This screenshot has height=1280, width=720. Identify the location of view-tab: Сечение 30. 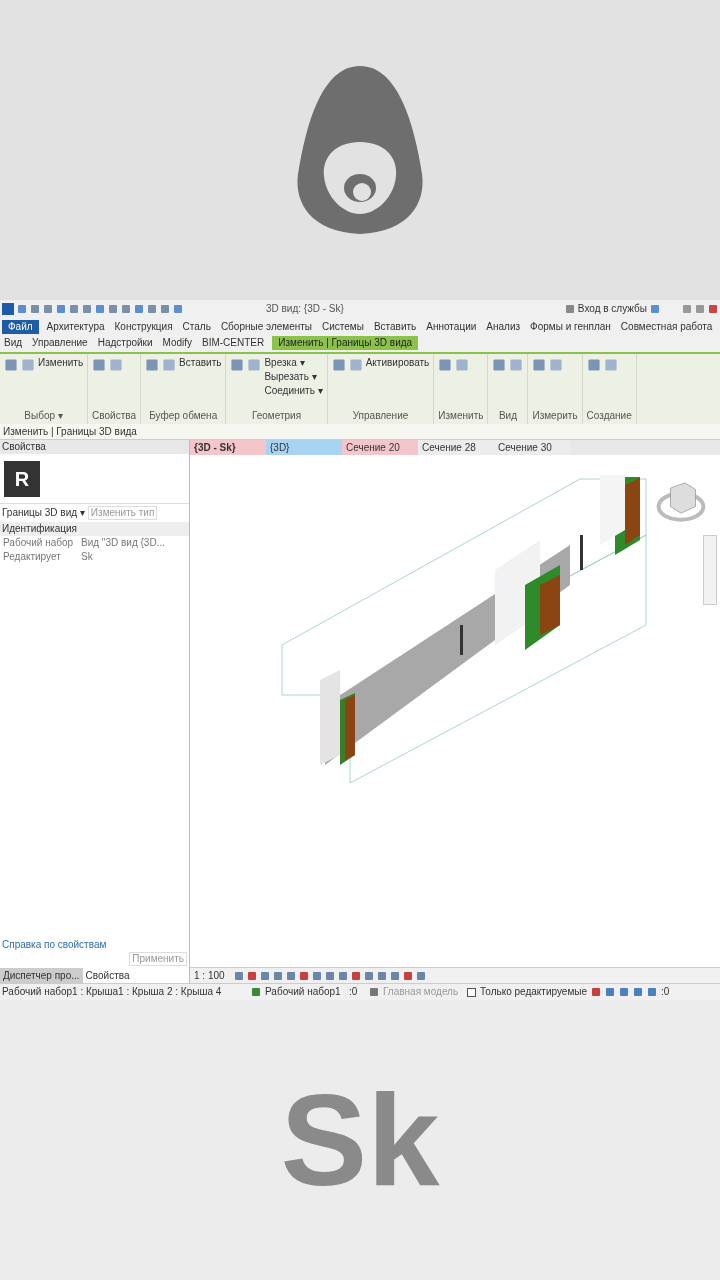
(532, 447).